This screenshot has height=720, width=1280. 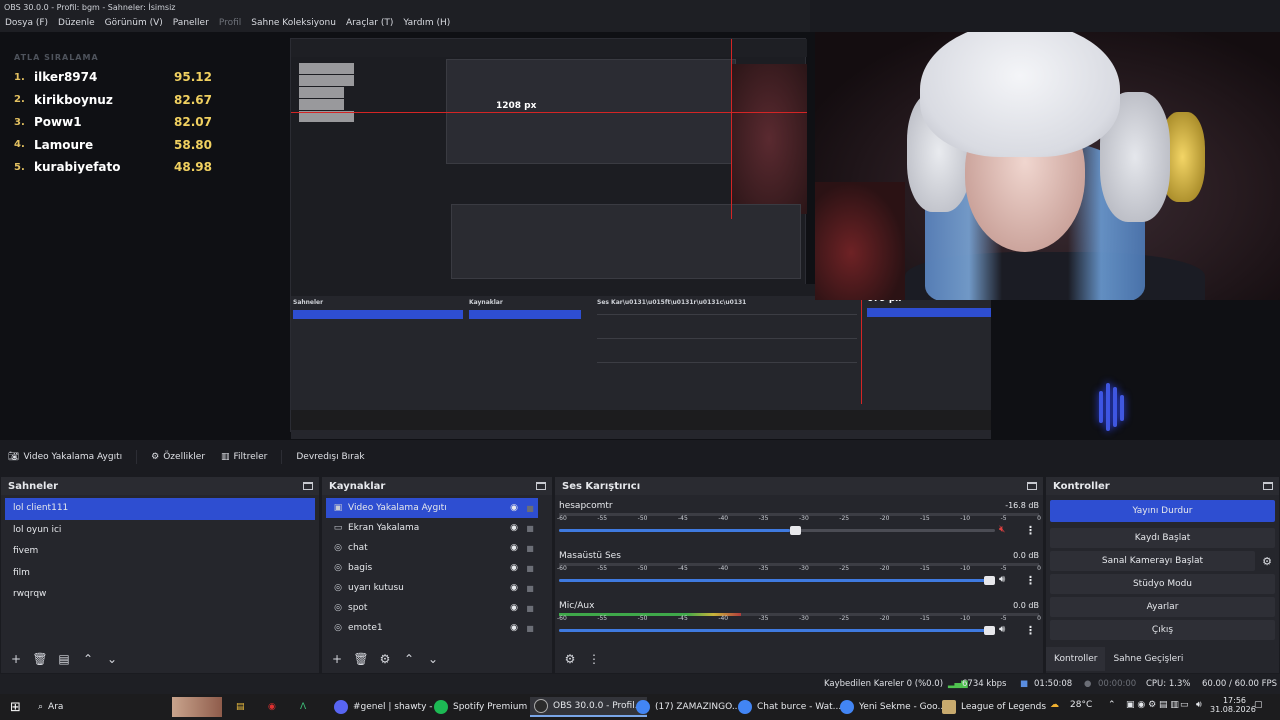 I want to click on menu-profile: Profil, so click(x=230, y=24).